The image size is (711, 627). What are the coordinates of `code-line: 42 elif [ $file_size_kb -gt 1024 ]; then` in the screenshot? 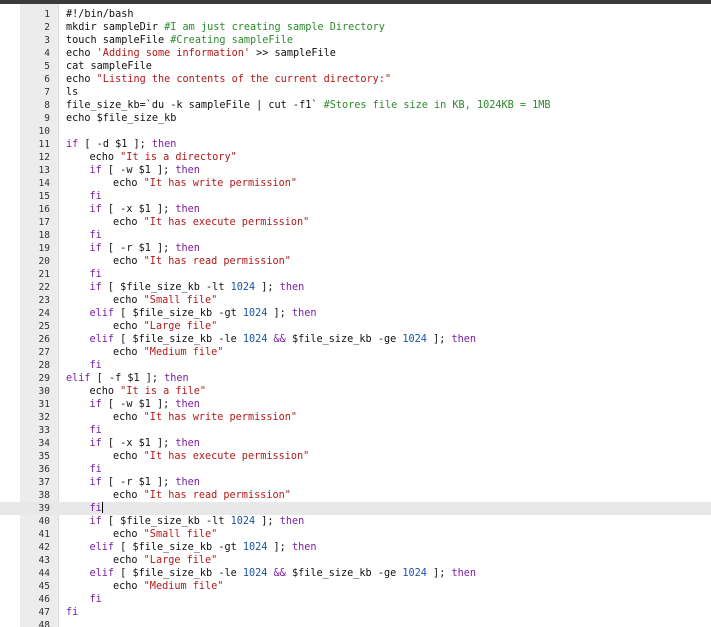 It's located at (355, 547).